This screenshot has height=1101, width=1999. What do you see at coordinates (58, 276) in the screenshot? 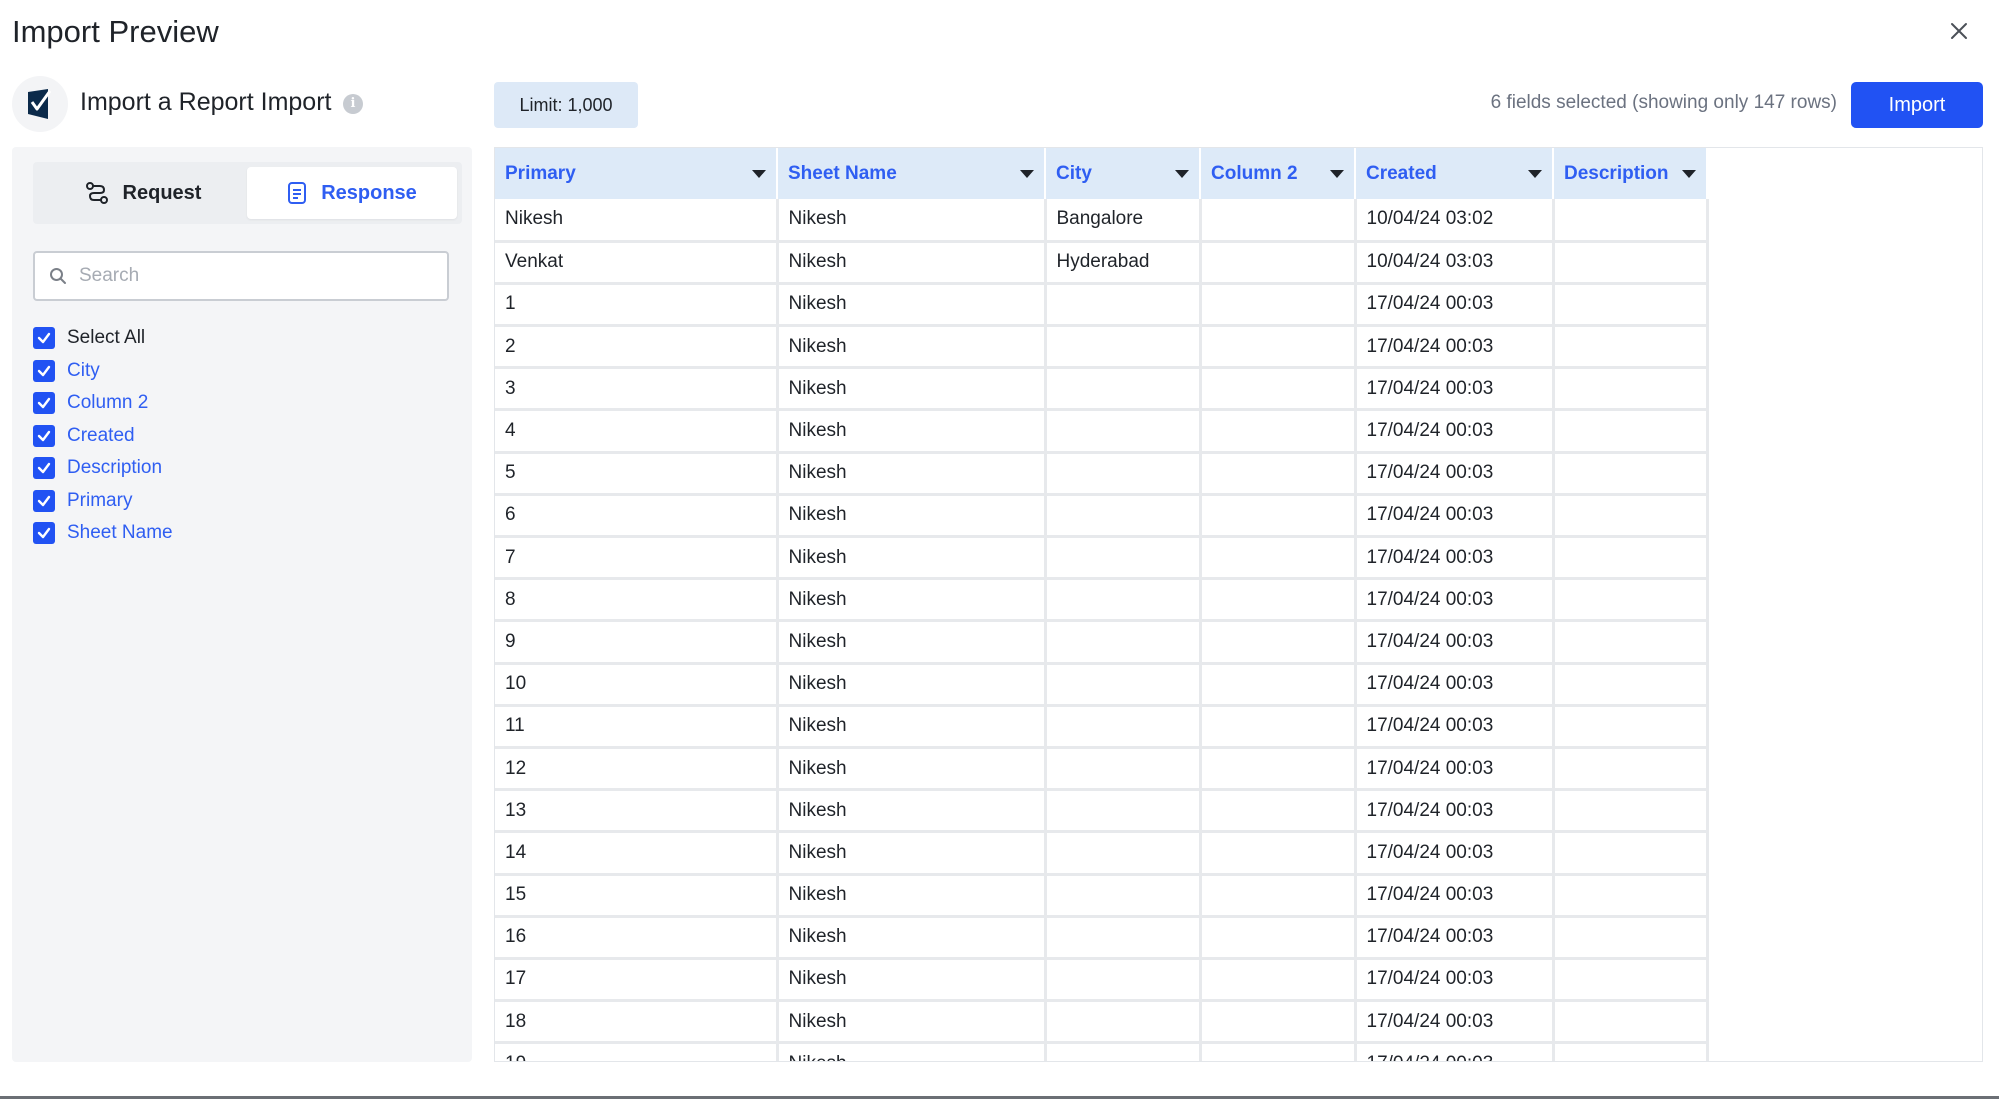
I see `search-icon` at bounding box center [58, 276].